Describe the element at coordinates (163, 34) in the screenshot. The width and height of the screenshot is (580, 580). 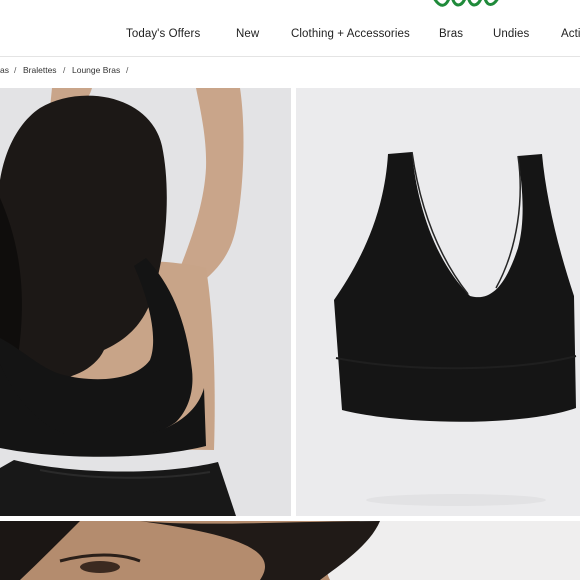
I see `nav-item-todays-offers: Today's Offers` at that location.